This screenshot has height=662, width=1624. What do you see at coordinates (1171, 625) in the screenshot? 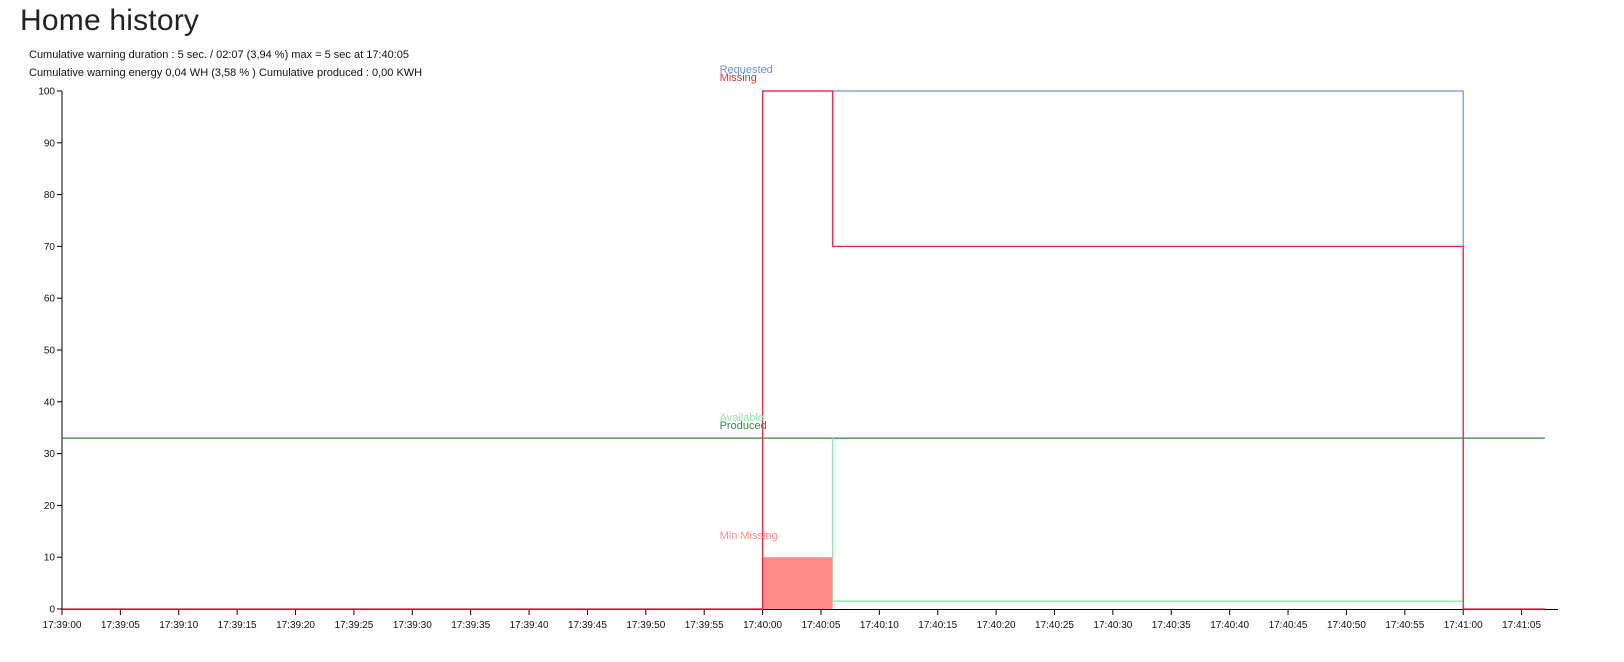
I see `x-tick-label: 17:40:35` at bounding box center [1171, 625].